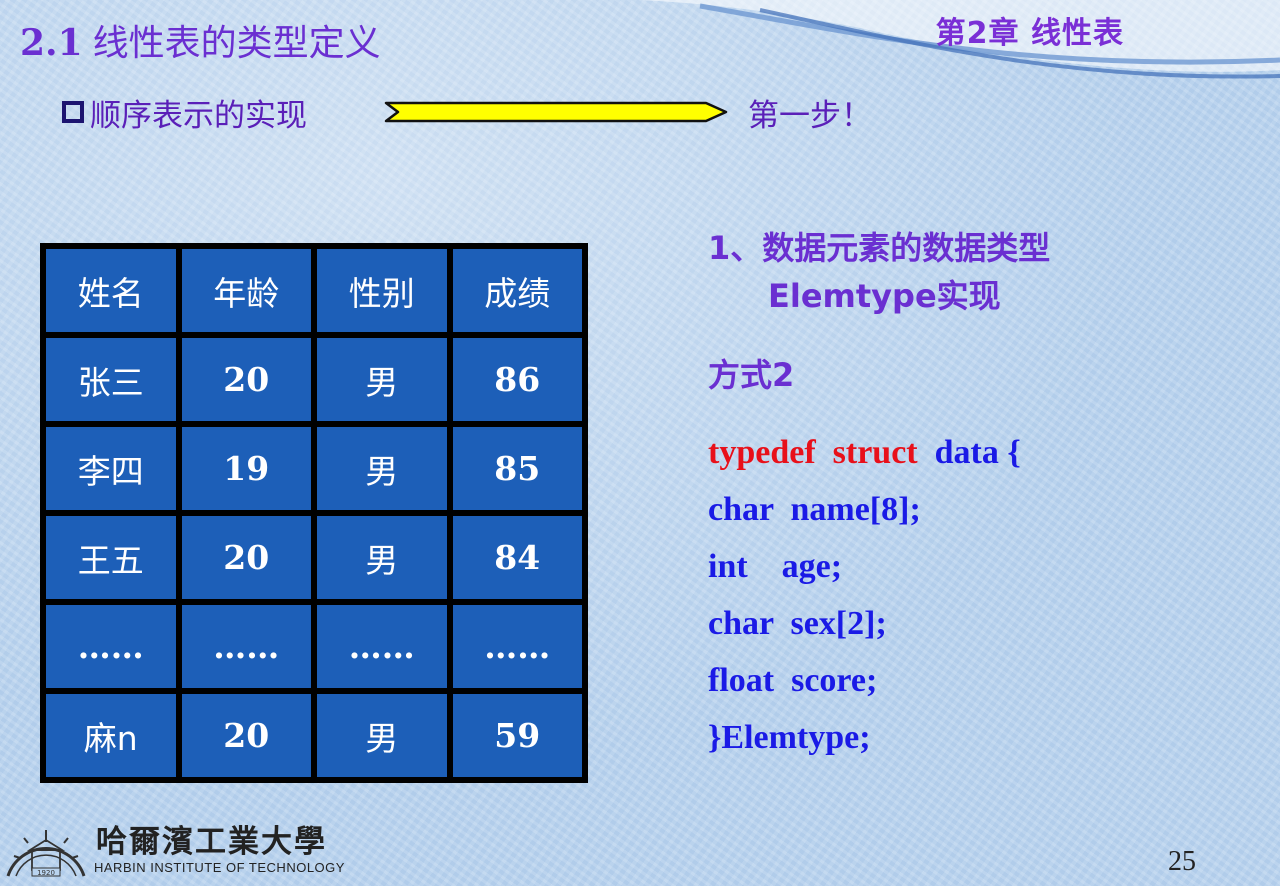  I want to click on code-line-6: }Elemtype;, so click(789, 737).